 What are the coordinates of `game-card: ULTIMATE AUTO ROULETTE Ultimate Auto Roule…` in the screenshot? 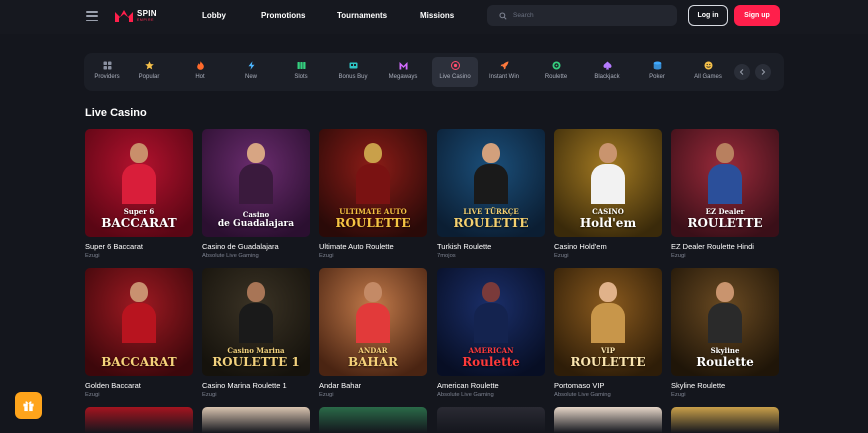 It's located at (373, 194).